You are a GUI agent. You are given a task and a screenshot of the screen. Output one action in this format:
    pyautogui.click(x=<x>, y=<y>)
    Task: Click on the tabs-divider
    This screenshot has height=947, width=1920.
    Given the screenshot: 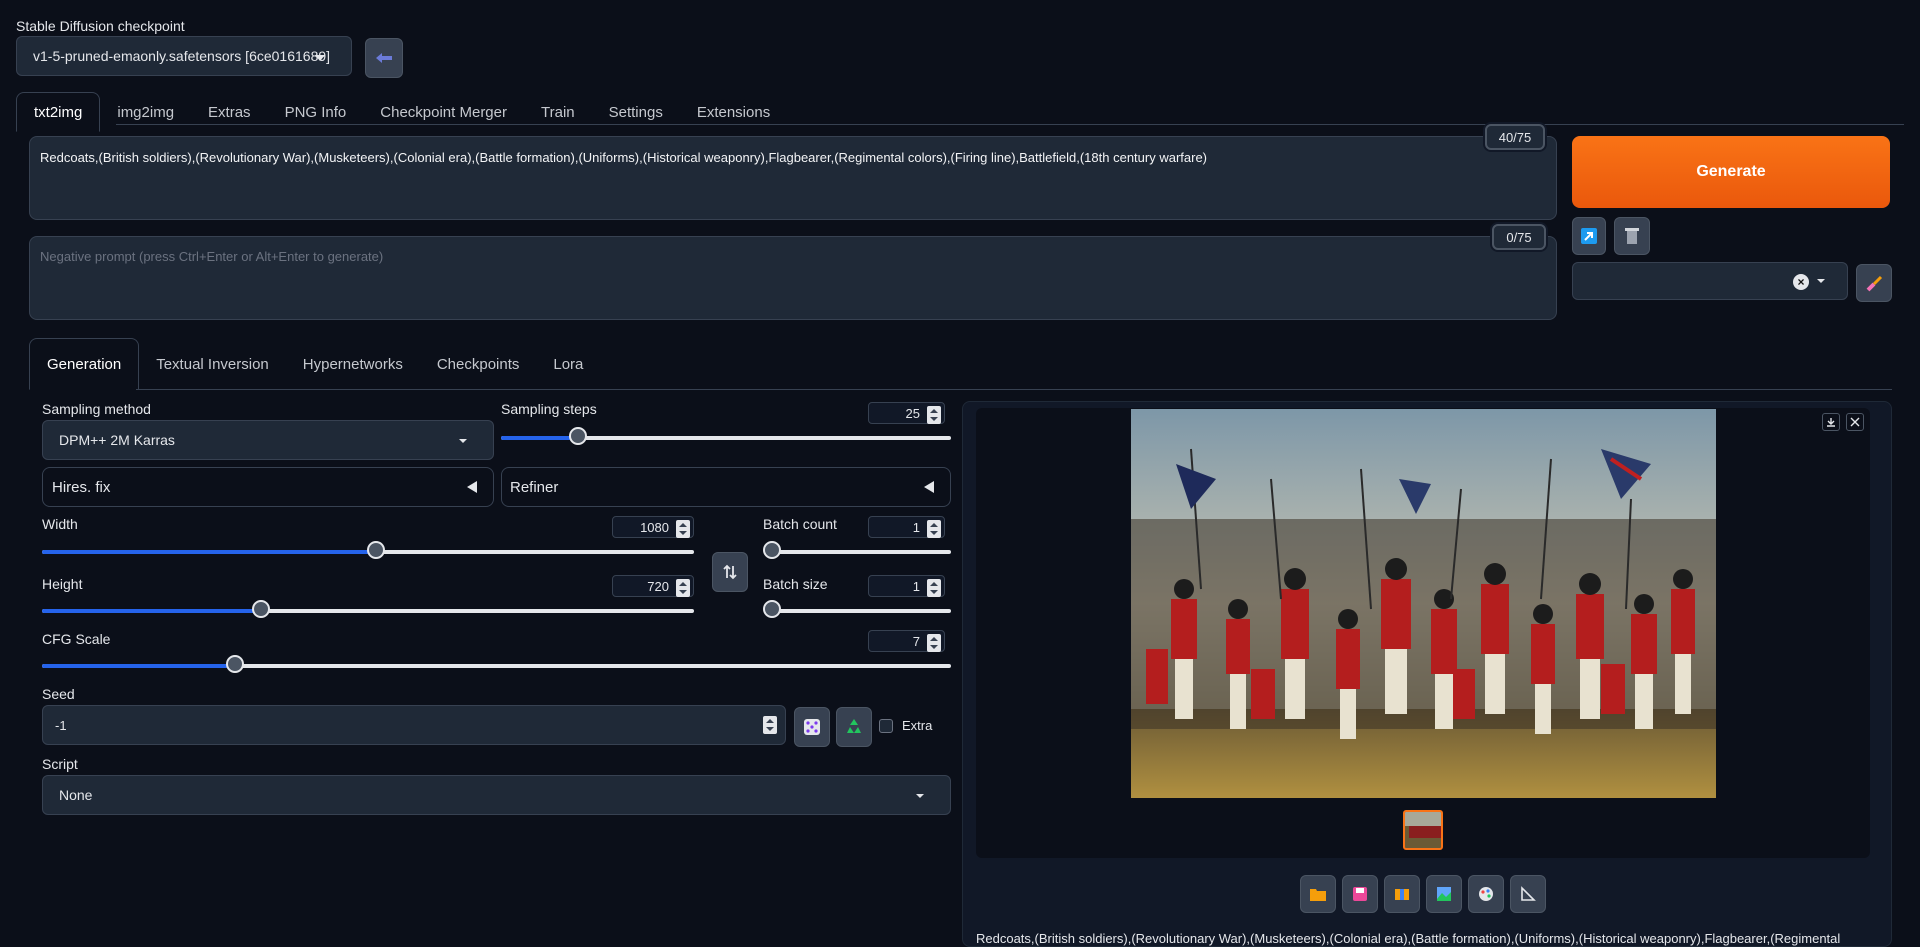 What is the action you would take?
    pyautogui.click(x=1010, y=124)
    